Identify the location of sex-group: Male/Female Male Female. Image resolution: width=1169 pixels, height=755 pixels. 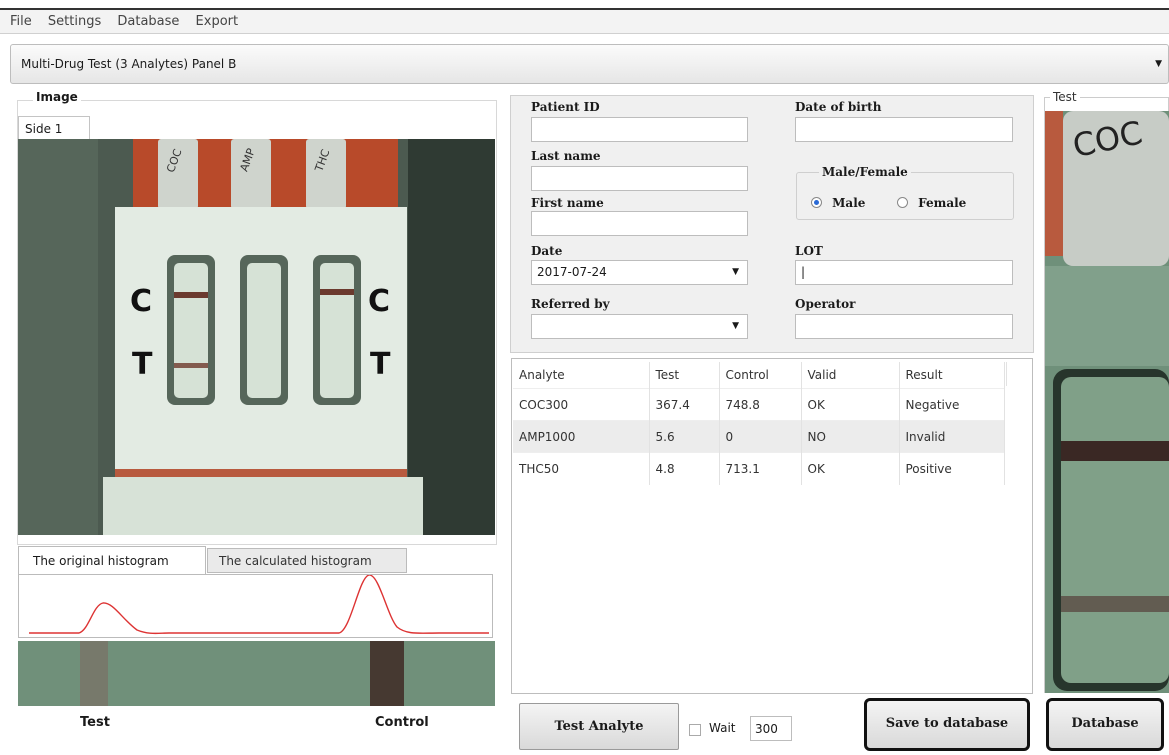
(905, 192).